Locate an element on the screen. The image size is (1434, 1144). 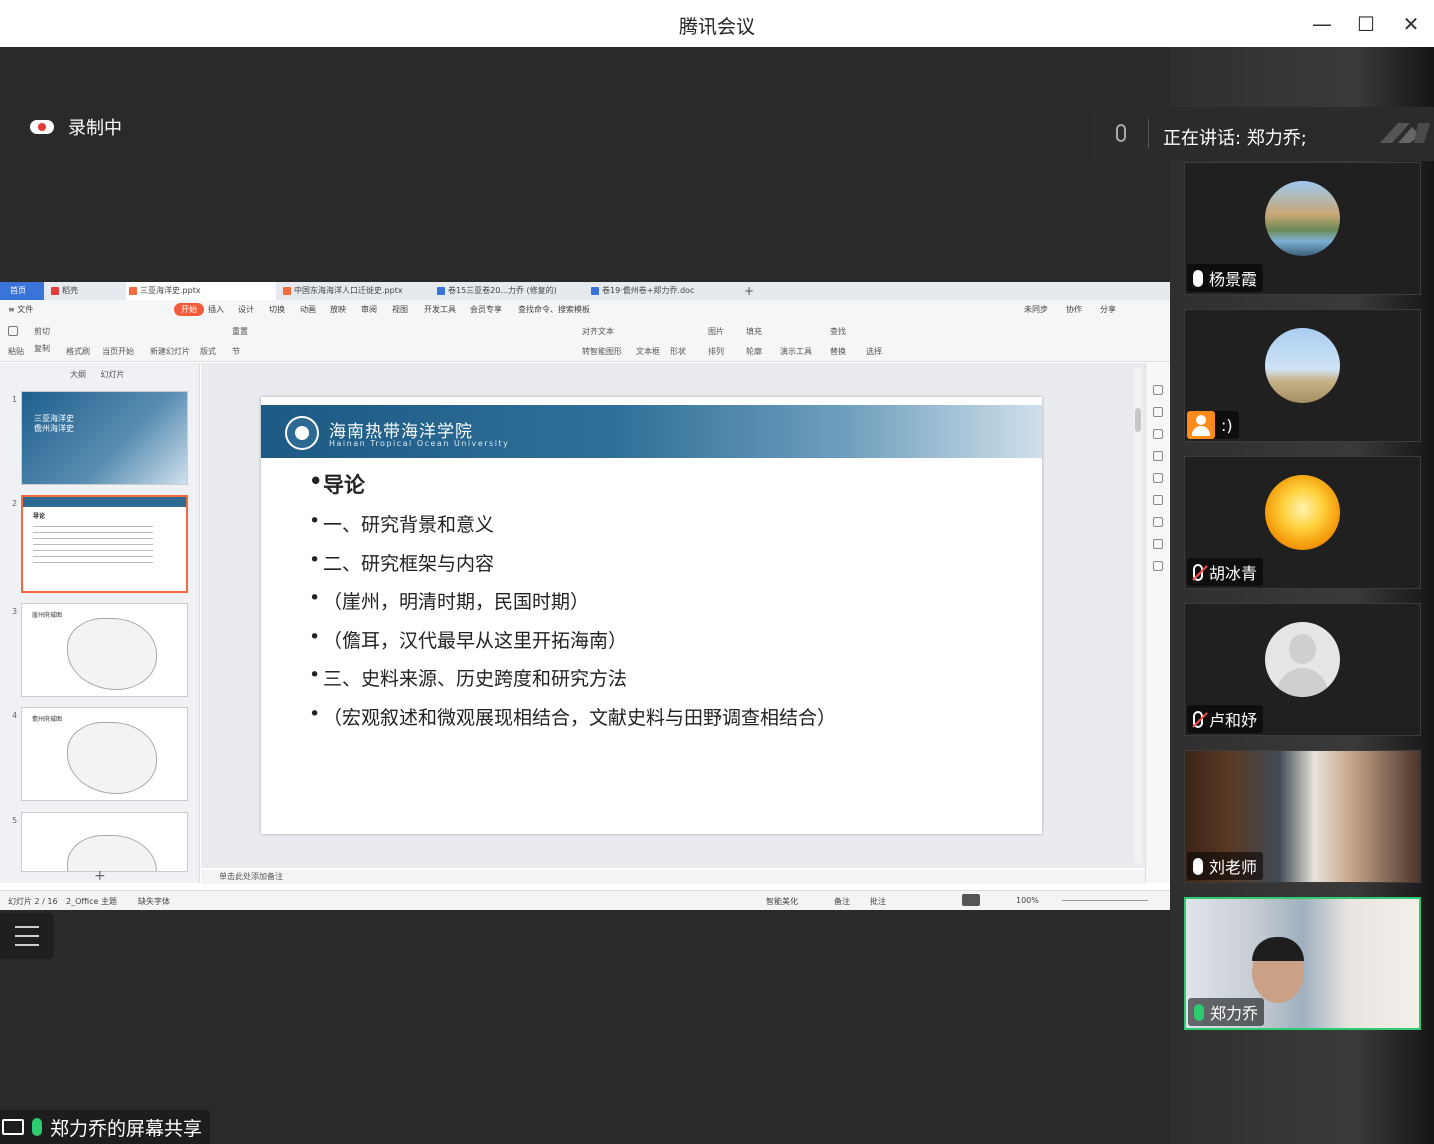
find-button: 查找 is located at coordinates (838, 331).